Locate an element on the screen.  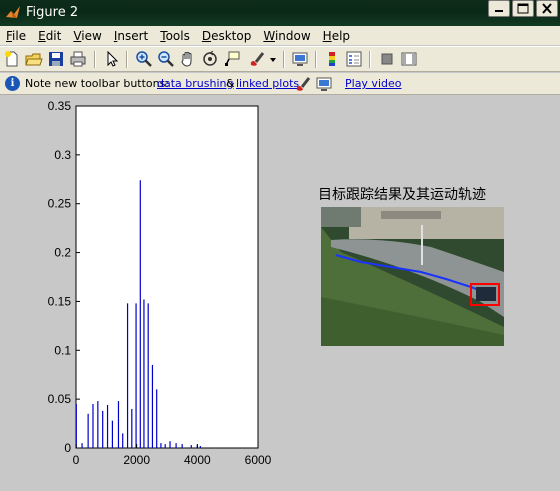
colorbar-icon is located at coordinates (332, 59).